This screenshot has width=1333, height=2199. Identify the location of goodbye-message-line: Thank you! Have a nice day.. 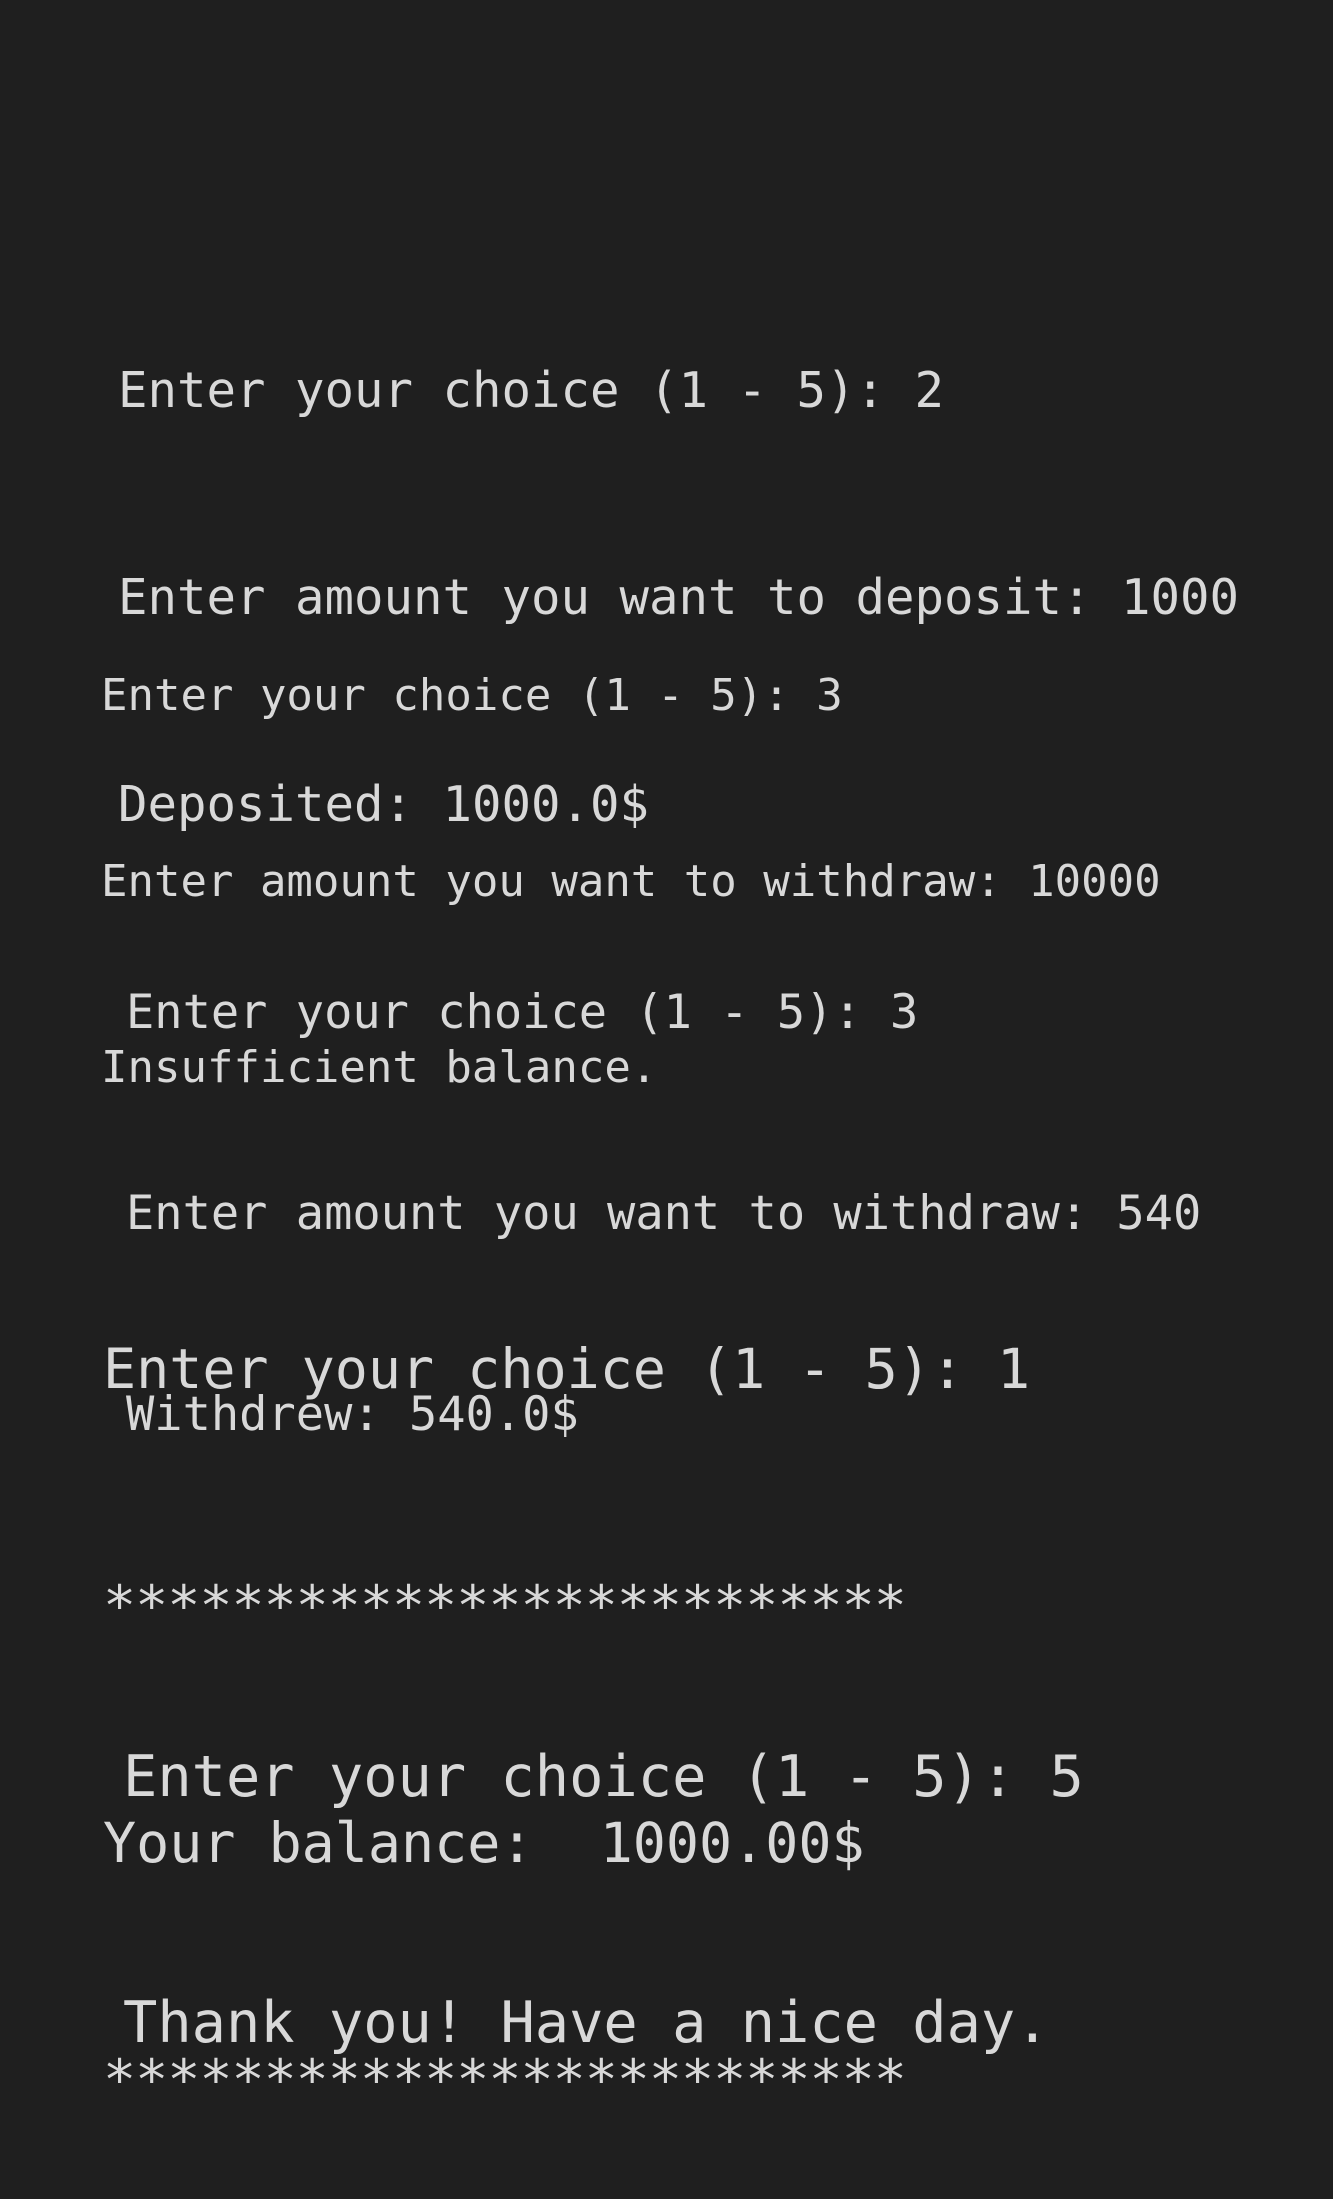
(586, 2023).